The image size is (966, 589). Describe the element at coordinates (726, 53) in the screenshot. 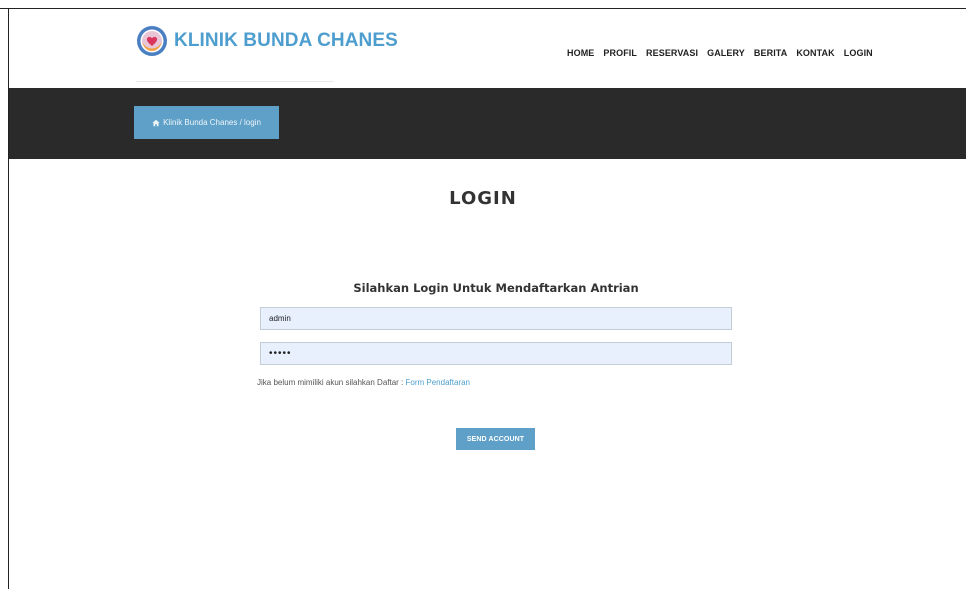

I see `nav-galery: GALERY` at that location.